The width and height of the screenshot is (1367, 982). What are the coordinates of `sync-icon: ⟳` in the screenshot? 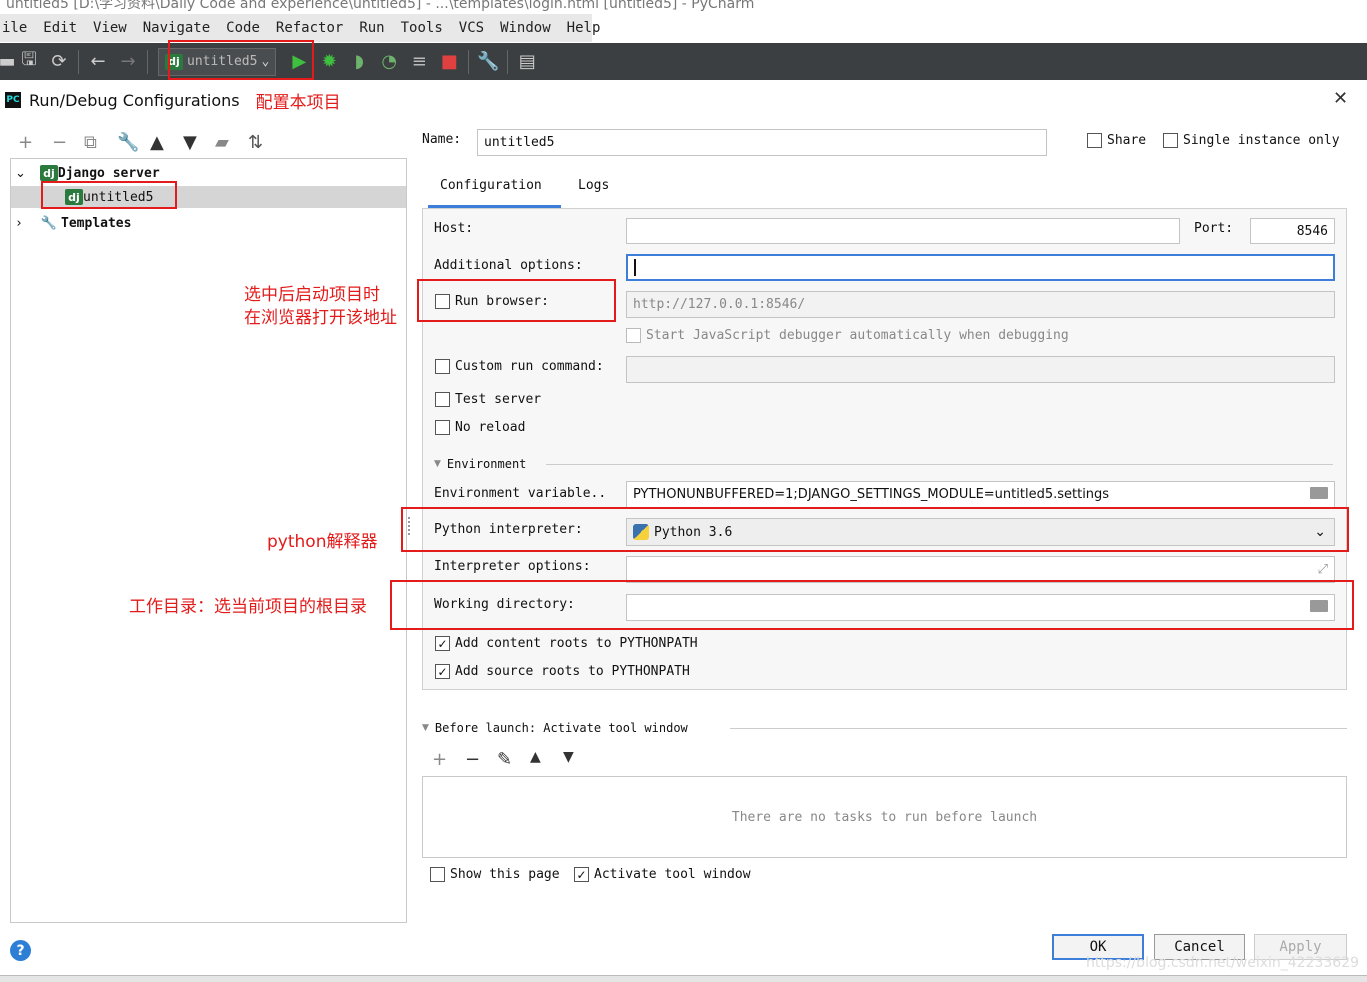 It's located at (59, 62).